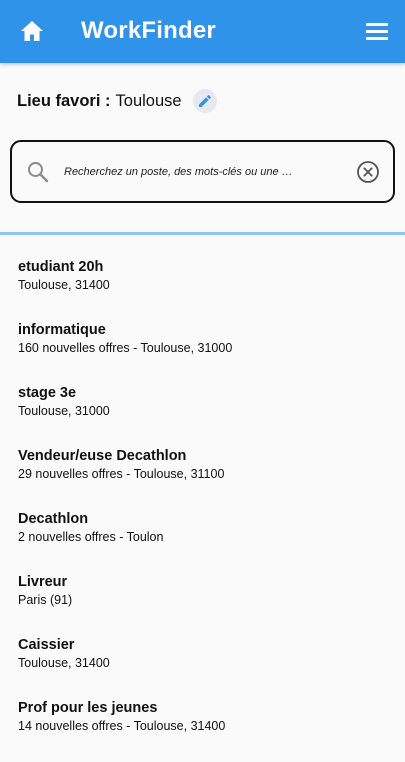  I want to click on search-icon, so click(38, 172).